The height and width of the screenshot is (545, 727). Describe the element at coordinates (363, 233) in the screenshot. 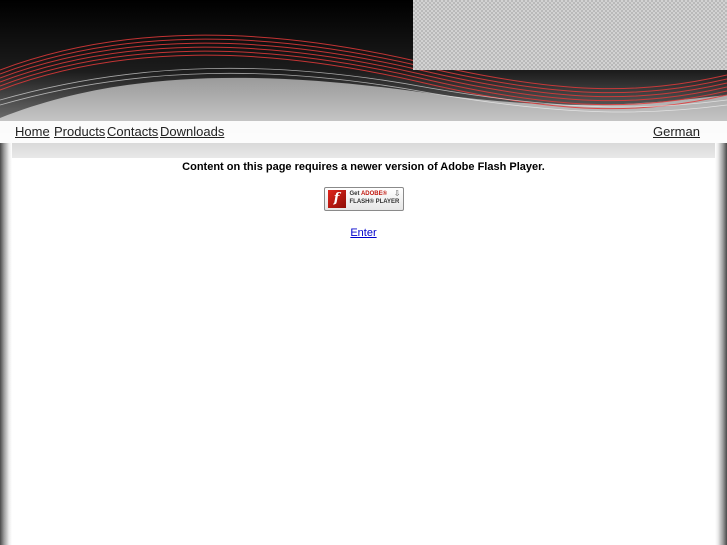

I see `enter-link: Enter` at that location.